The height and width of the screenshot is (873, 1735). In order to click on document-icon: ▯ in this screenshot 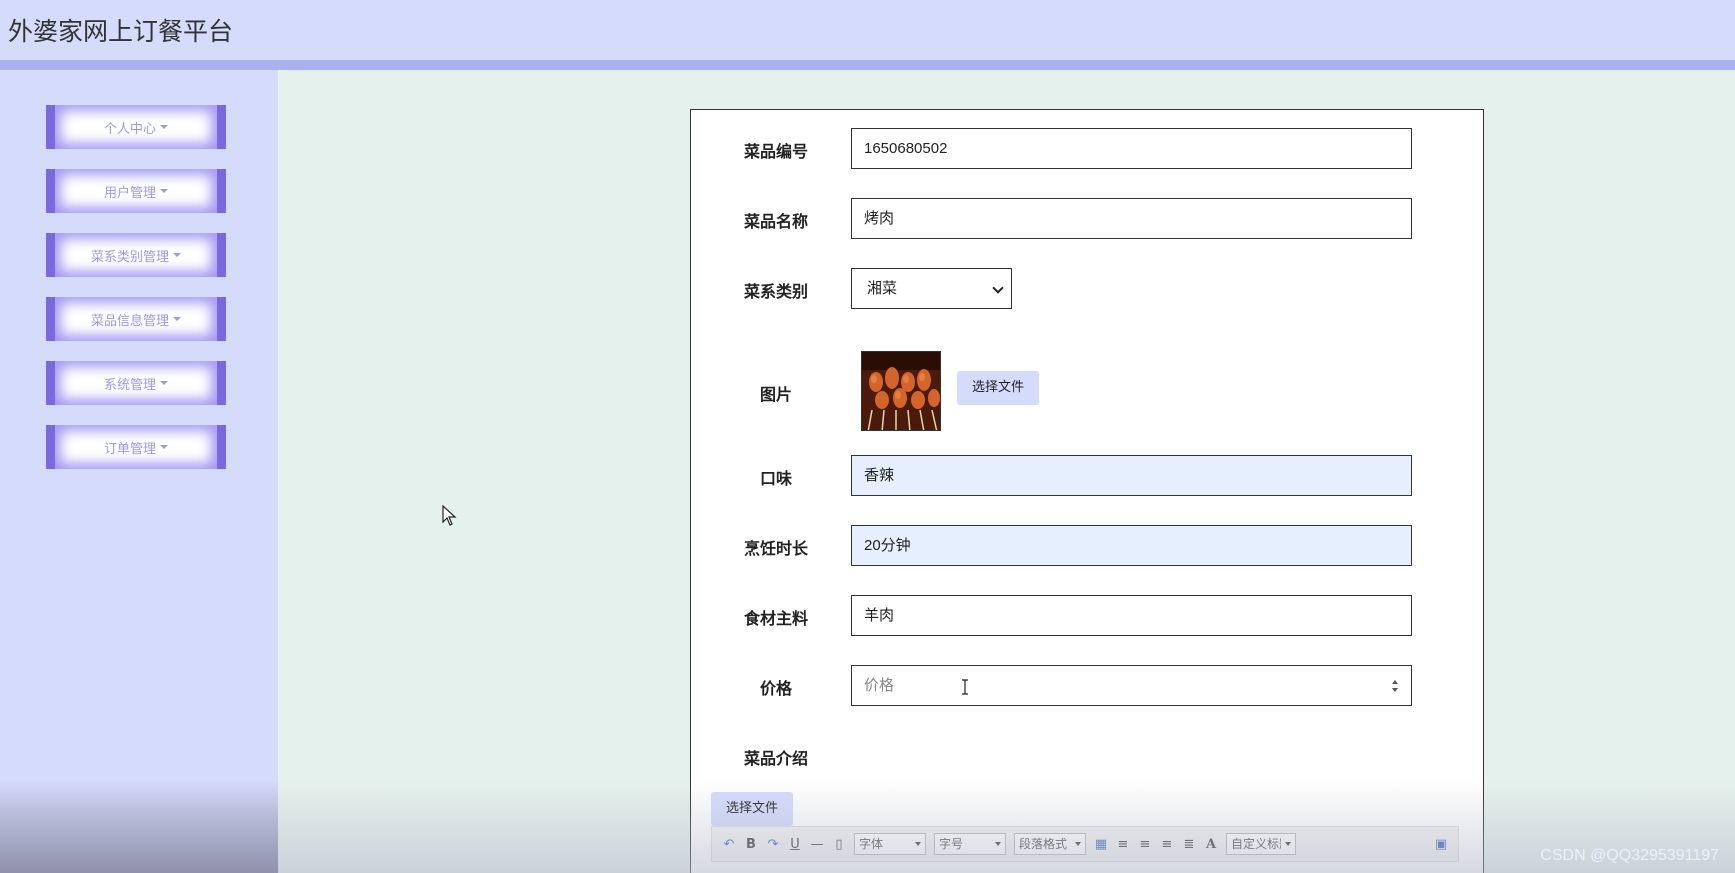, I will do `click(839, 844)`.